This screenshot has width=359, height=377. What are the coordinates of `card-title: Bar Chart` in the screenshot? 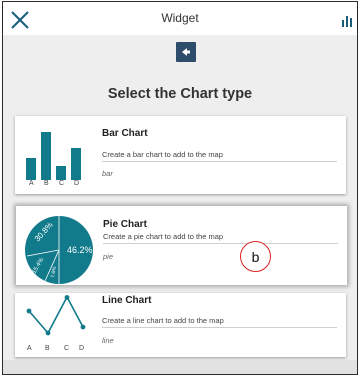 It's located at (125, 133).